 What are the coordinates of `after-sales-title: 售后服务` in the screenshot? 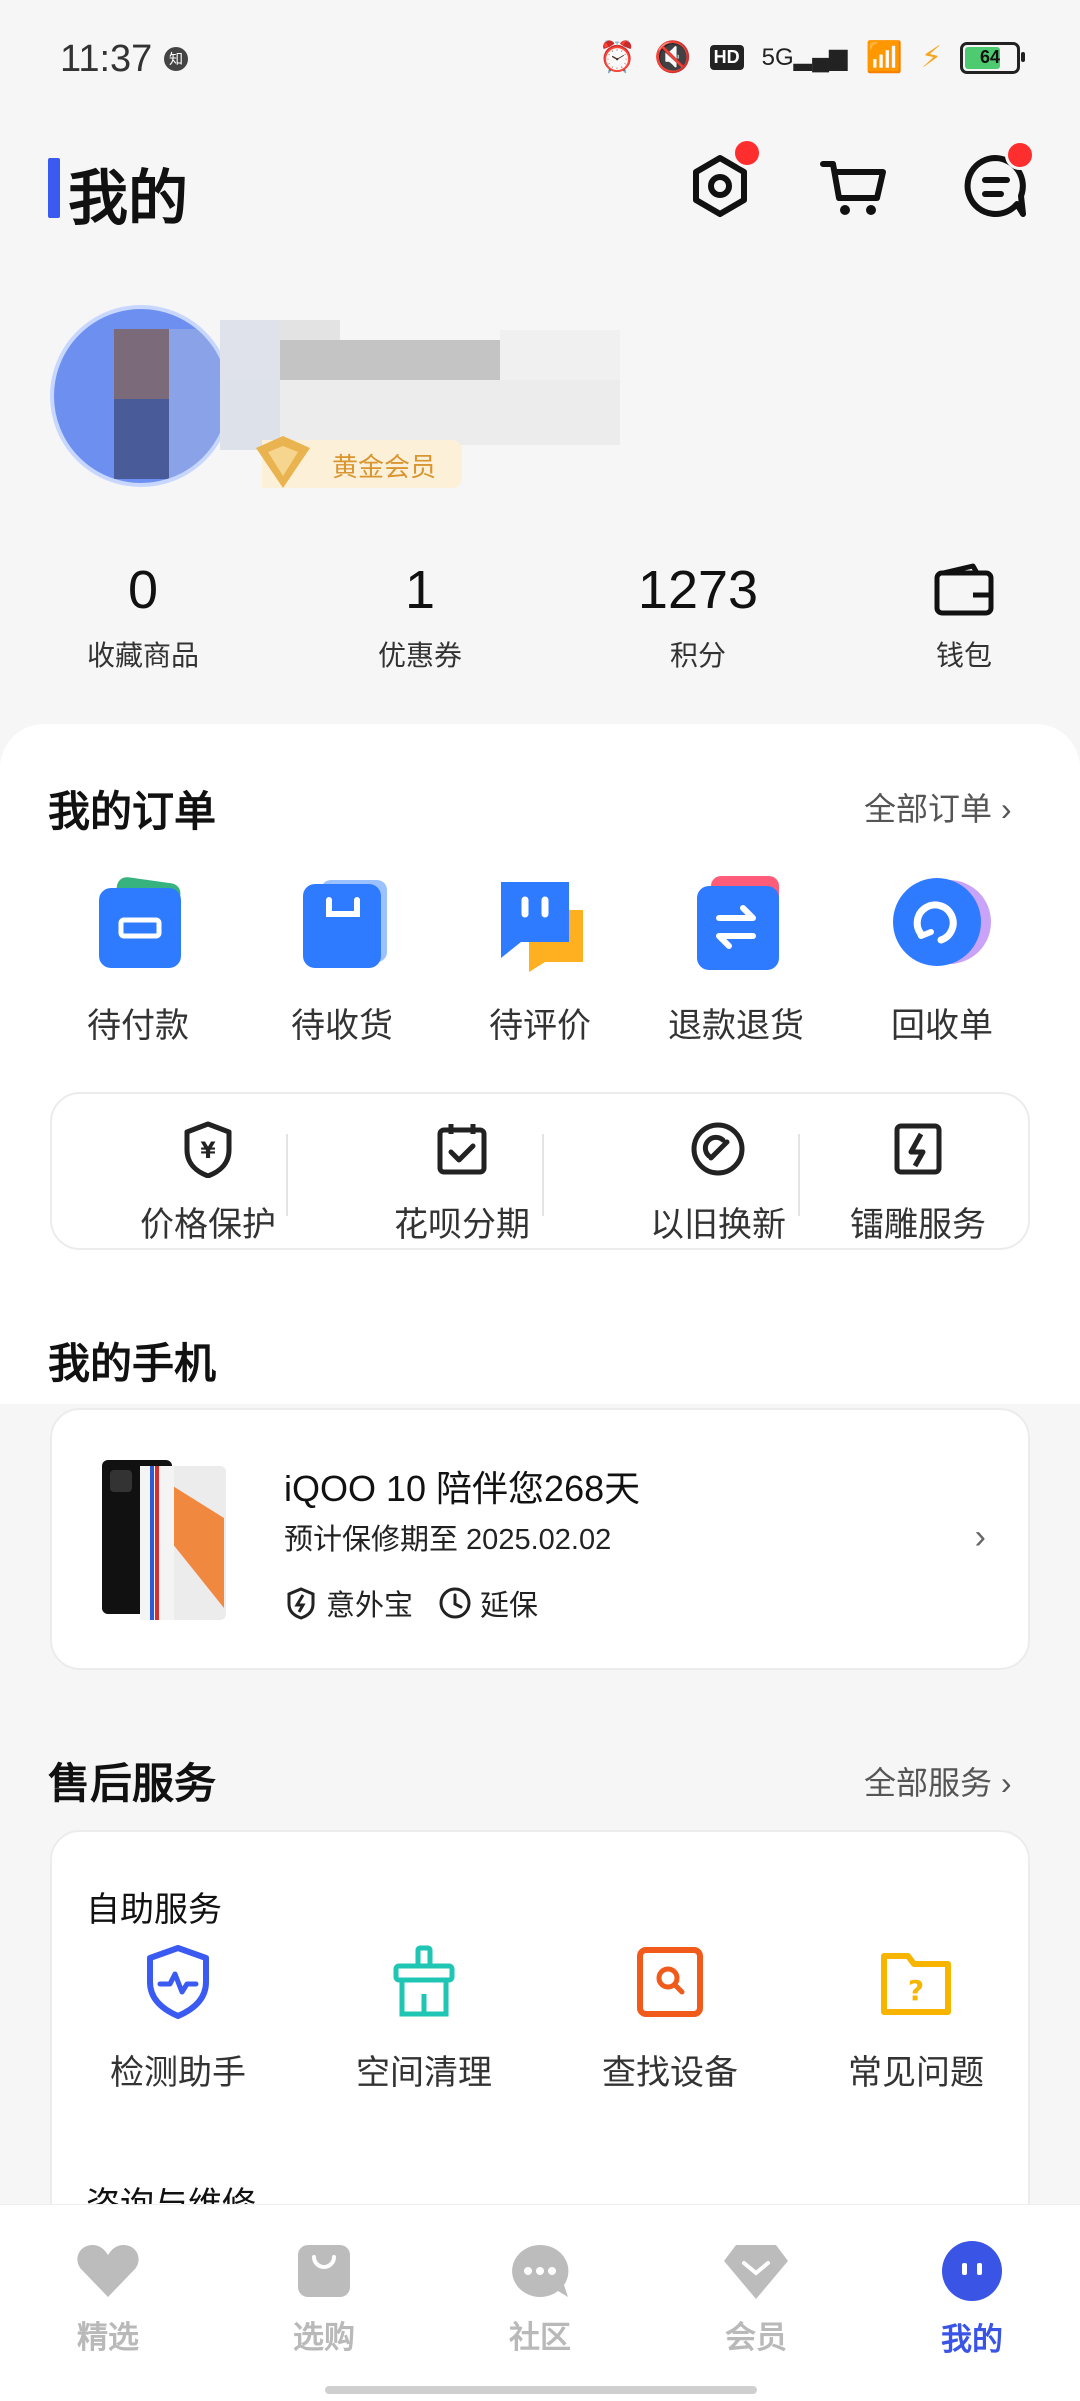 It's located at (132, 1783).